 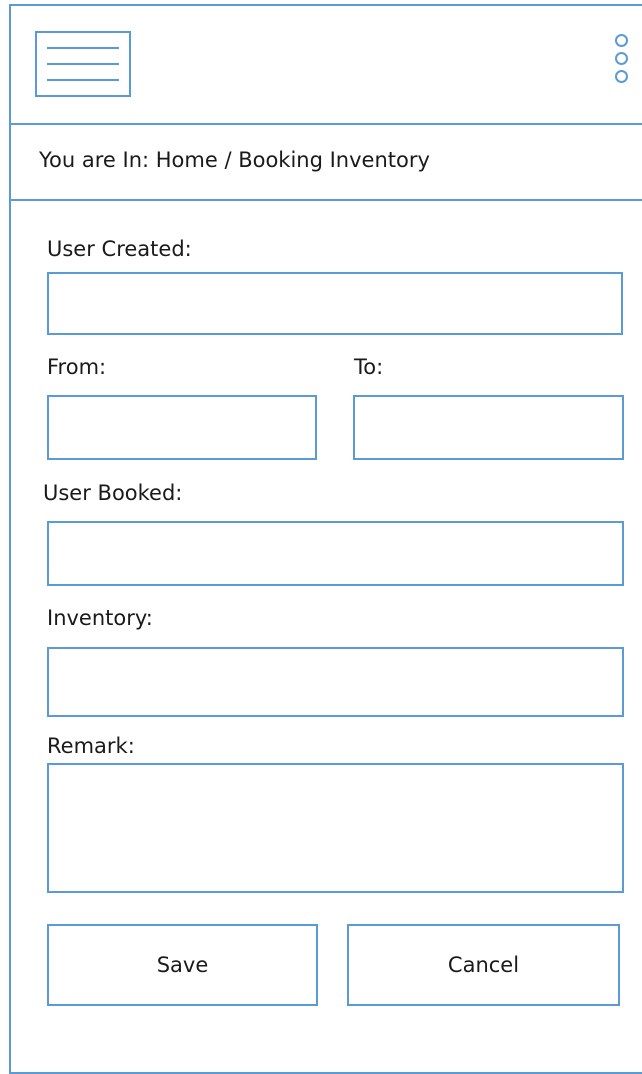 I want to click on to-label: To:, so click(x=369, y=367).